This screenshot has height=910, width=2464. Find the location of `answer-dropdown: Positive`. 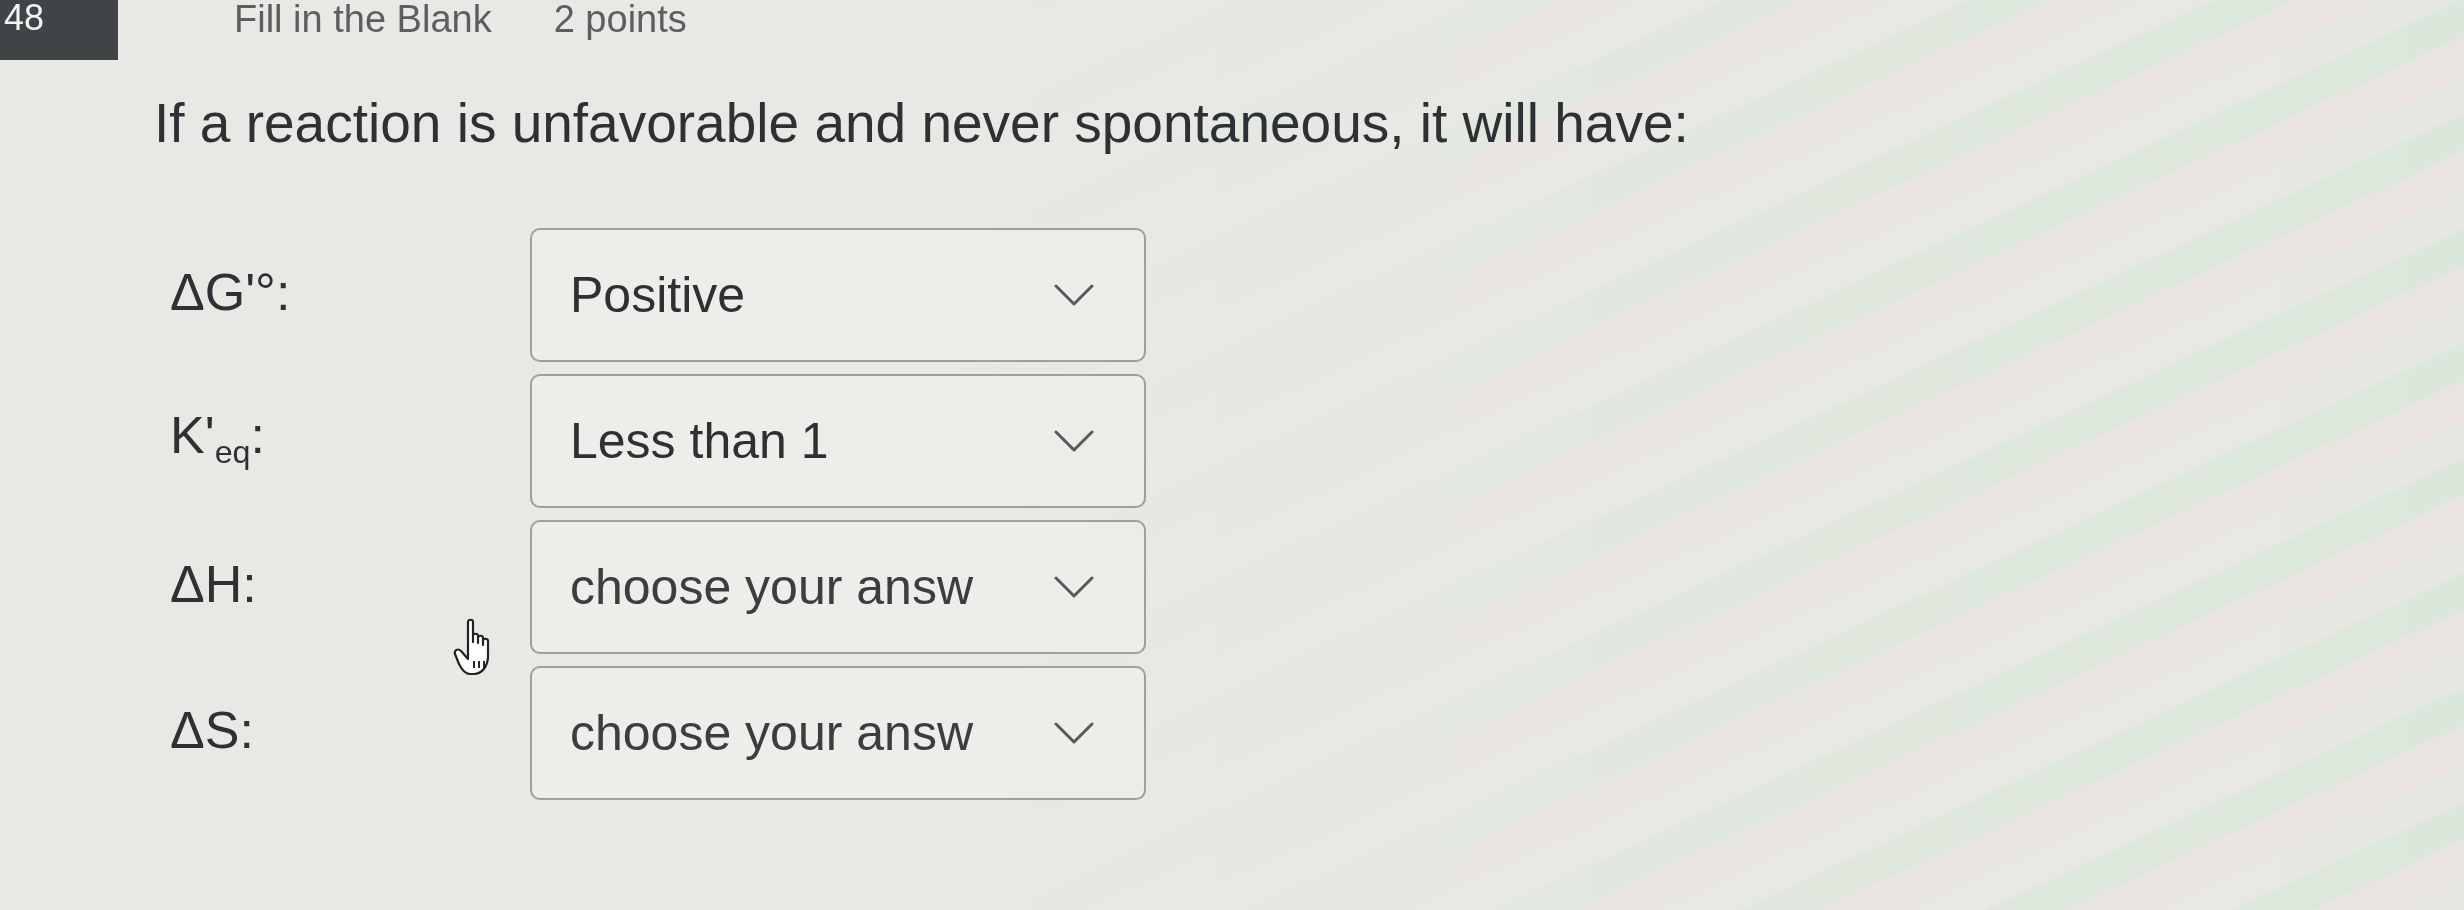

answer-dropdown: Positive is located at coordinates (838, 295).